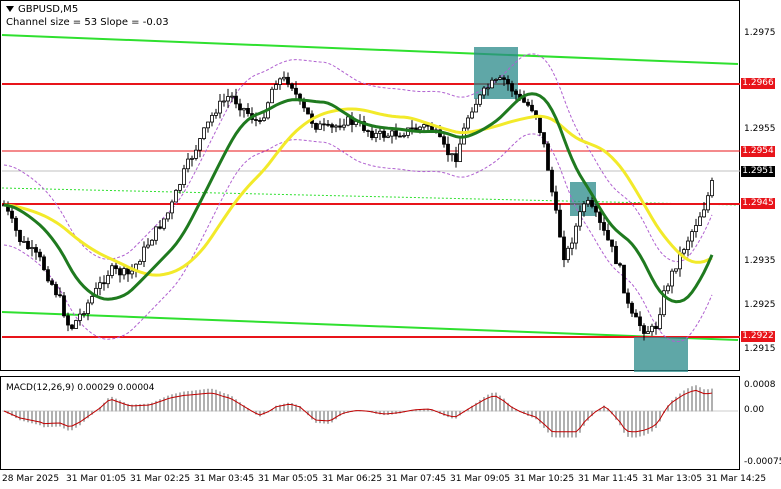 This screenshot has height=489, width=781. Describe the element at coordinates (760, 129) in the screenshot. I see `price-tick: 1.2955` at that location.